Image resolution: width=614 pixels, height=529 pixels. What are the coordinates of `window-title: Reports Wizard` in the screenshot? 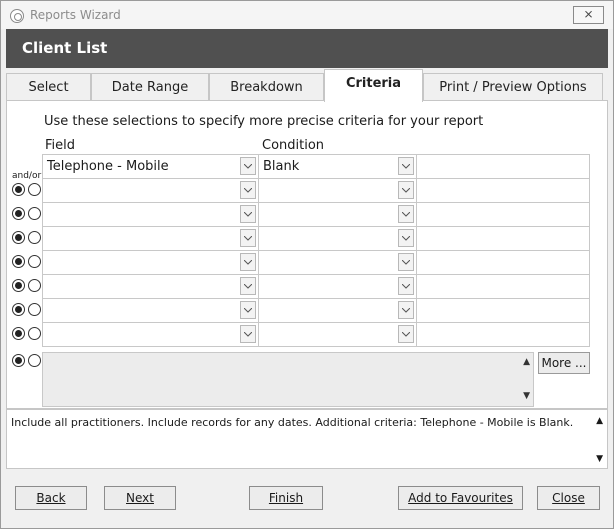 It's located at (75, 15).